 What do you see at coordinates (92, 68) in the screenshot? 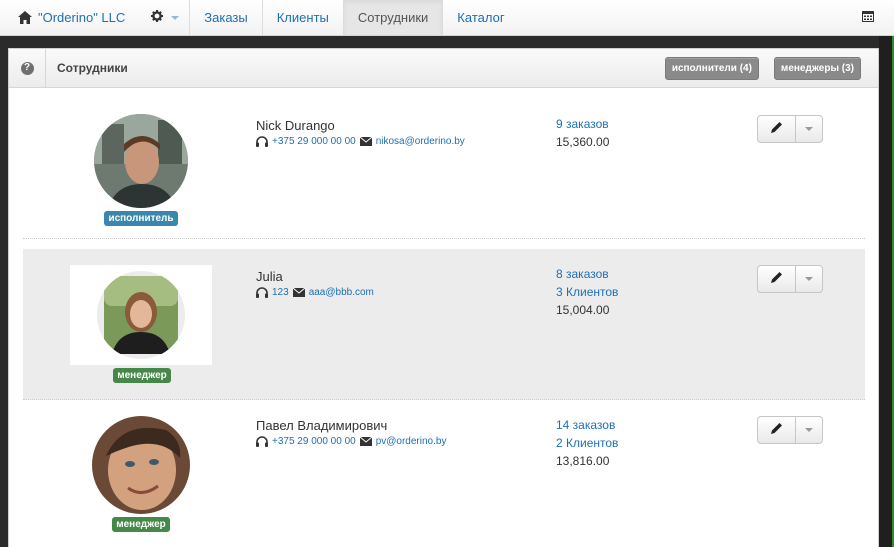
I see `page-title: Сотрудники` at bounding box center [92, 68].